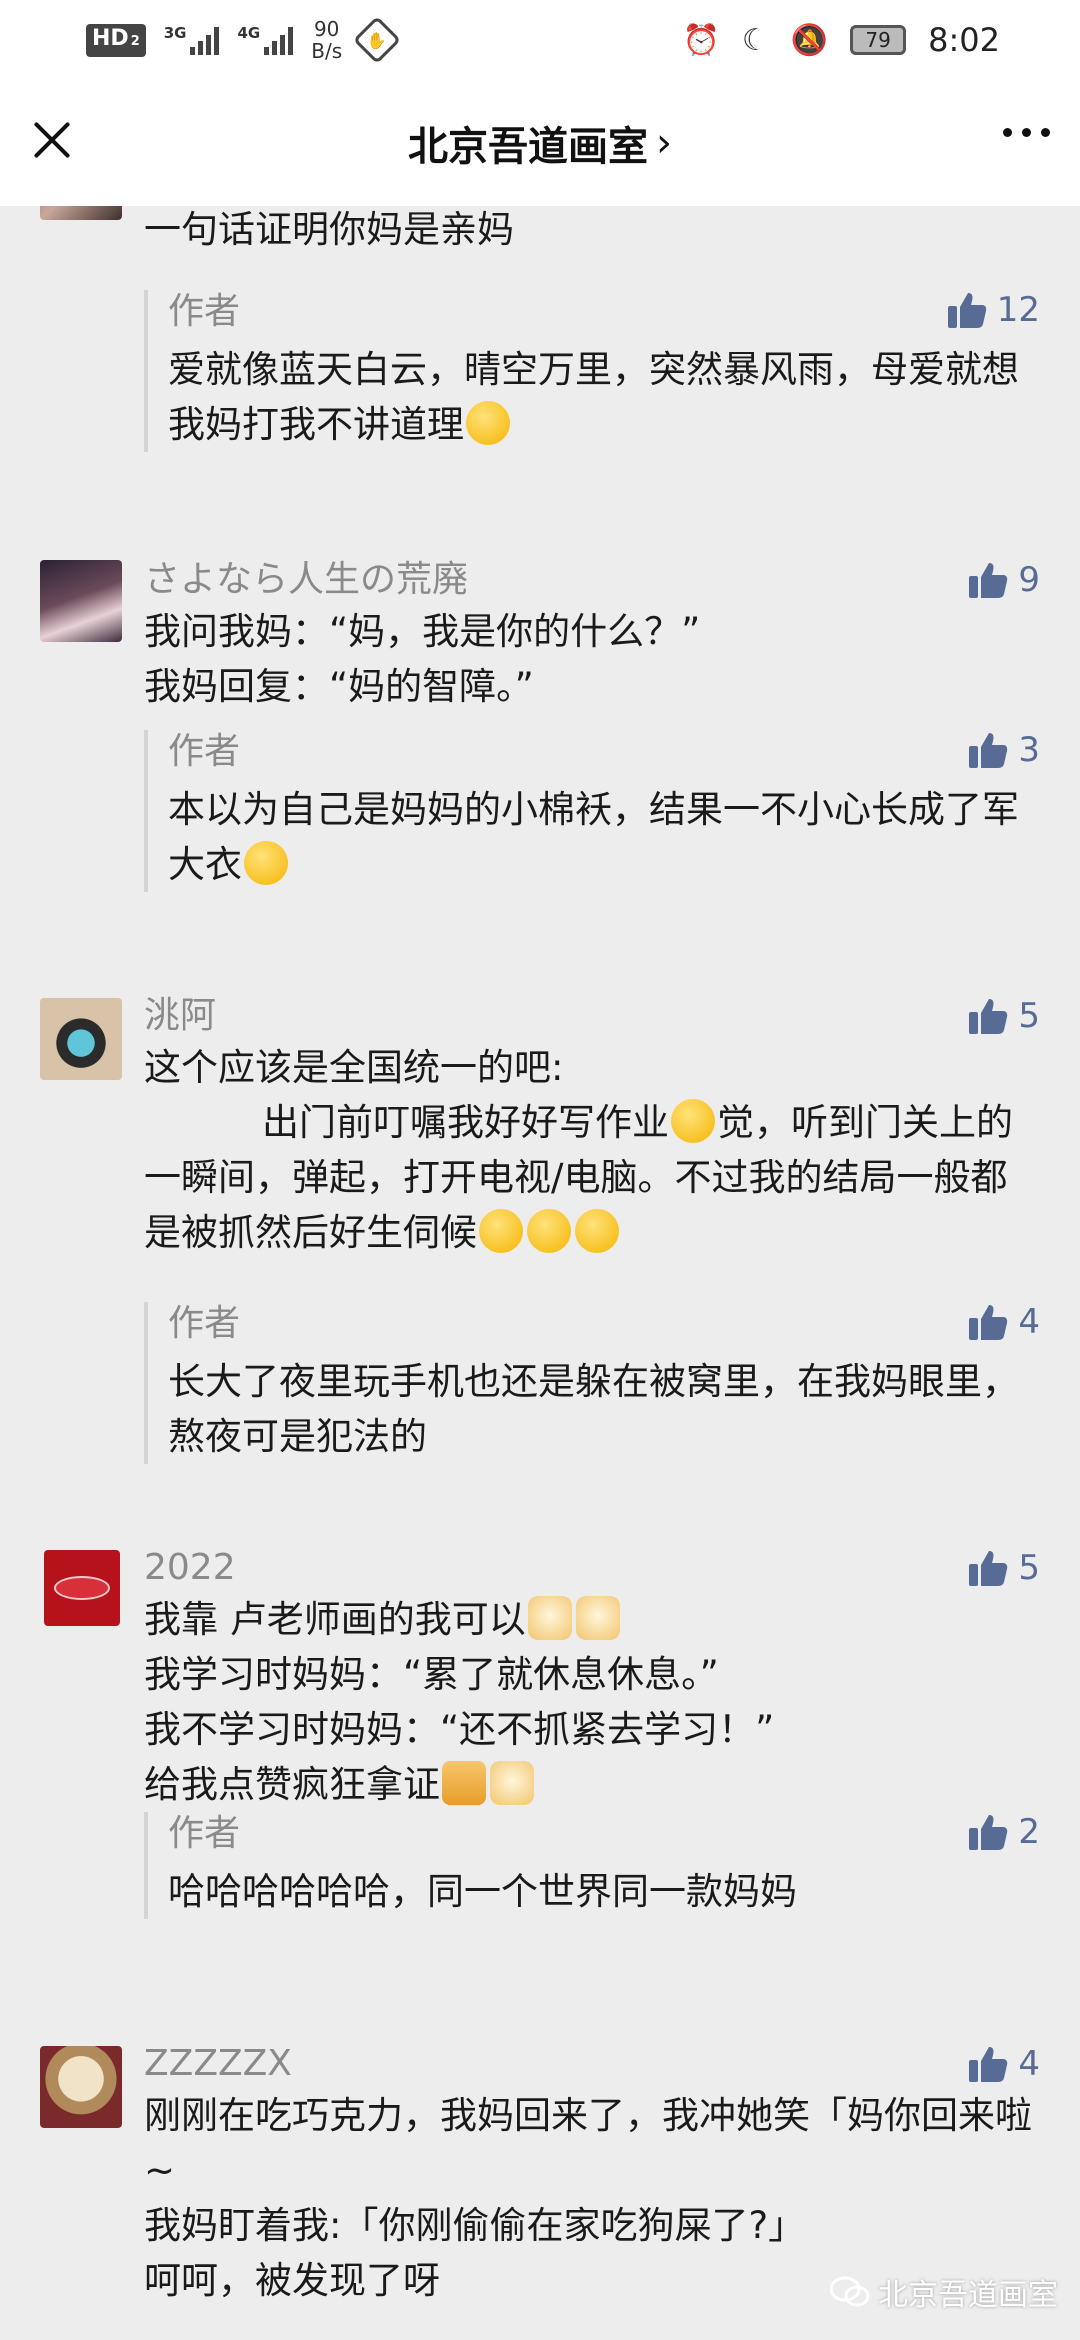 The width and height of the screenshot is (1080, 2340). What do you see at coordinates (327, 51) in the screenshot?
I see `network-speed-unit: B/s` at bounding box center [327, 51].